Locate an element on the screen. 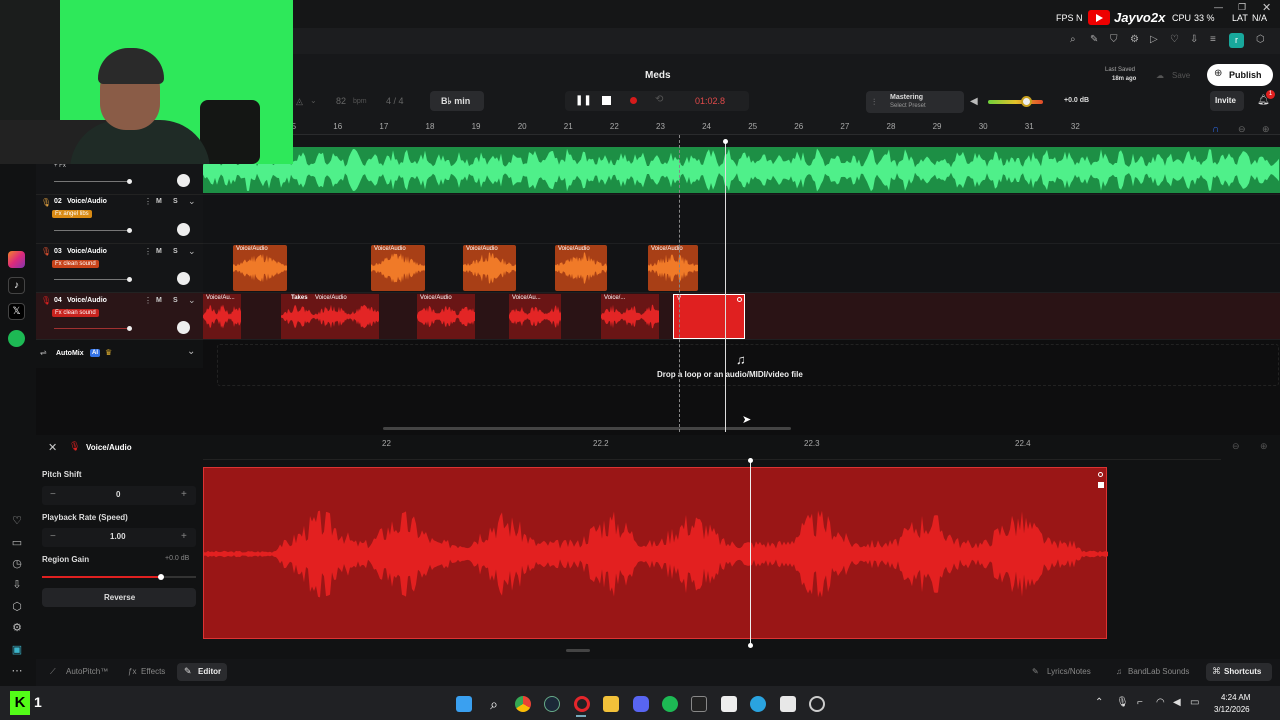 The height and width of the screenshot is (720, 1280). loop-icon: ⟲ is located at coordinates (659, 99).